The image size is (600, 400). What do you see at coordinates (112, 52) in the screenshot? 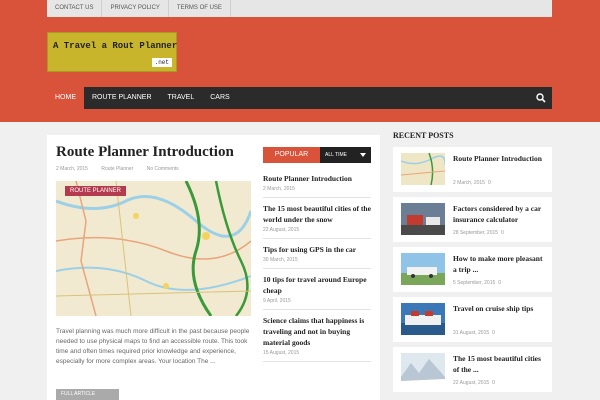
I see `site-logo: A Travel a Rout Planner .net` at bounding box center [112, 52].